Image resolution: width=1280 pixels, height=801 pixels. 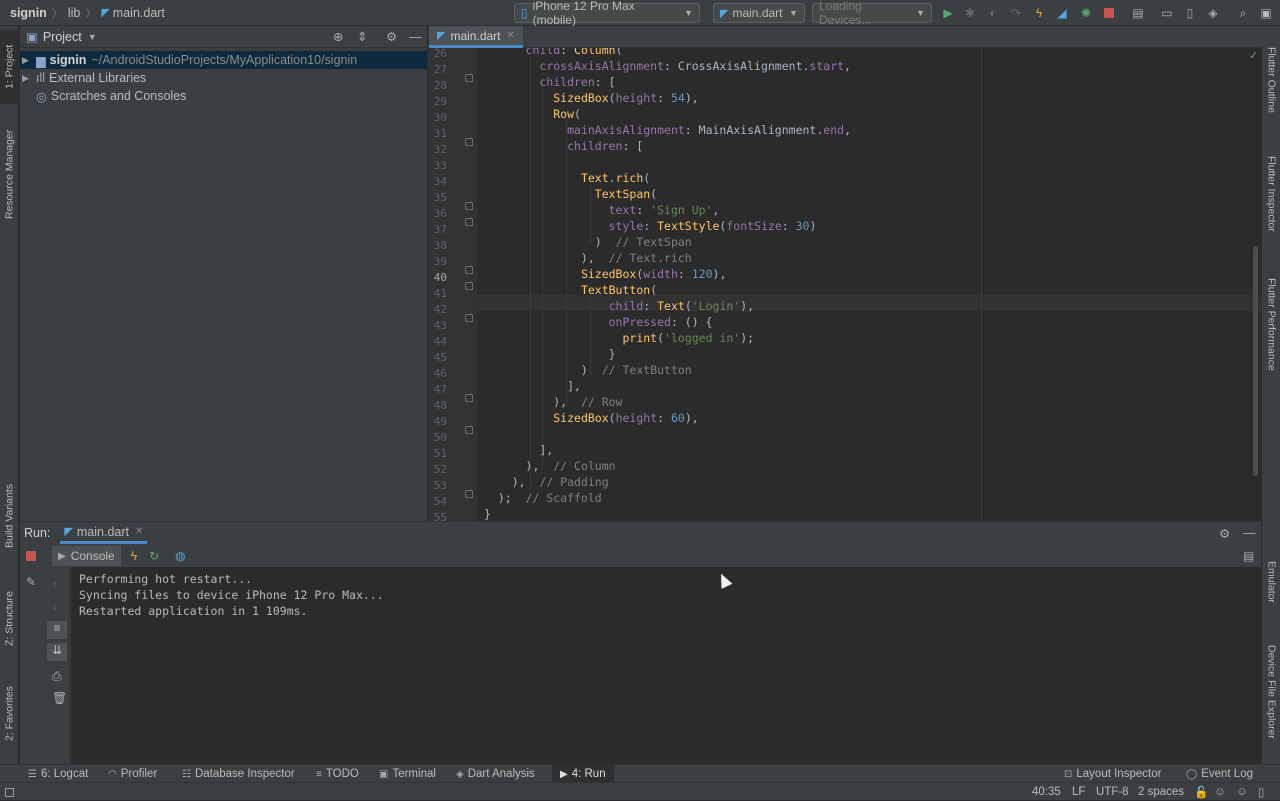 I want to click on device-selector: ▯ iPhone 12 Pro Max (mobile) ▼, so click(x=607, y=13).